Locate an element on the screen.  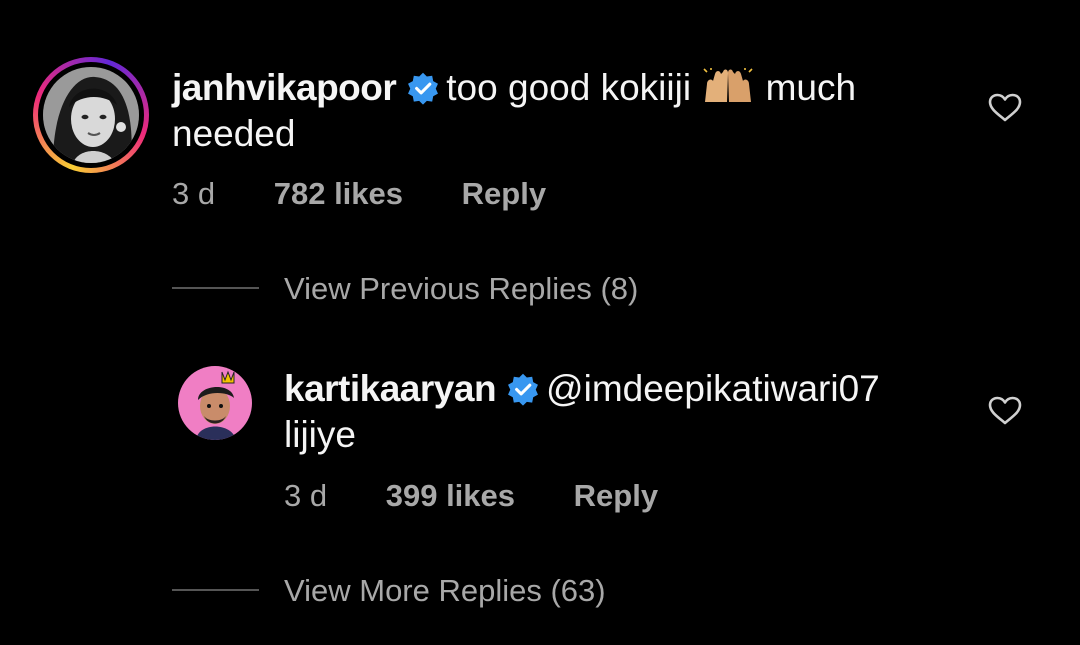
reply-time: 3 d is located at coordinates (306, 495).